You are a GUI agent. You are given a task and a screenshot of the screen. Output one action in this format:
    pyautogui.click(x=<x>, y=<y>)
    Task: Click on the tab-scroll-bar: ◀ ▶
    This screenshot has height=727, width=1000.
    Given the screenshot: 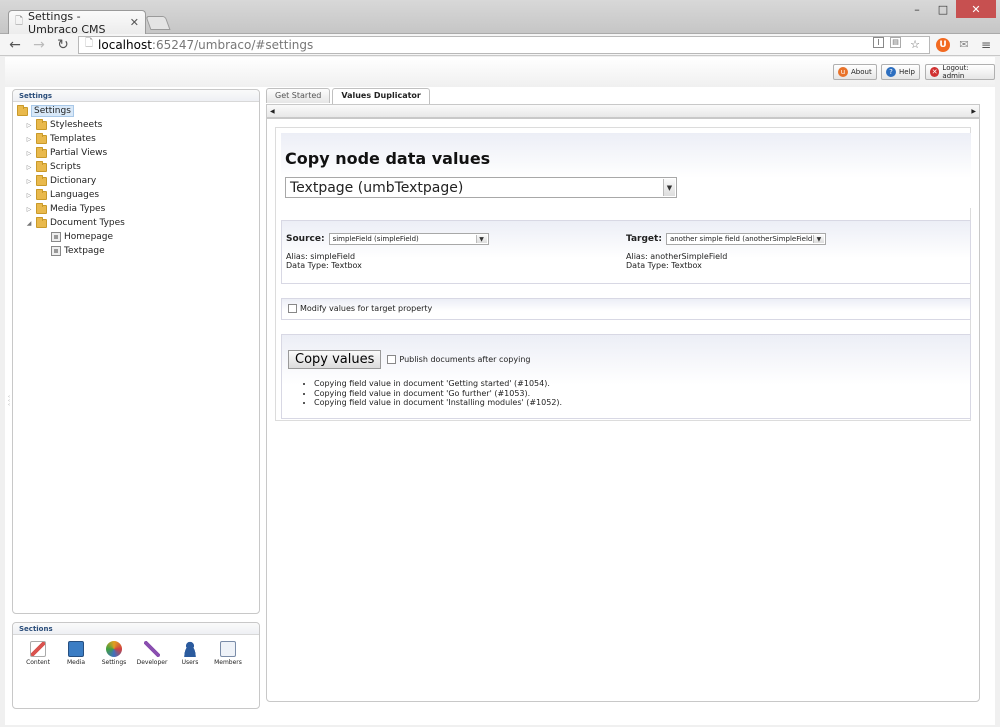 What is the action you would take?
    pyautogui.click(x=623, y=111)
    